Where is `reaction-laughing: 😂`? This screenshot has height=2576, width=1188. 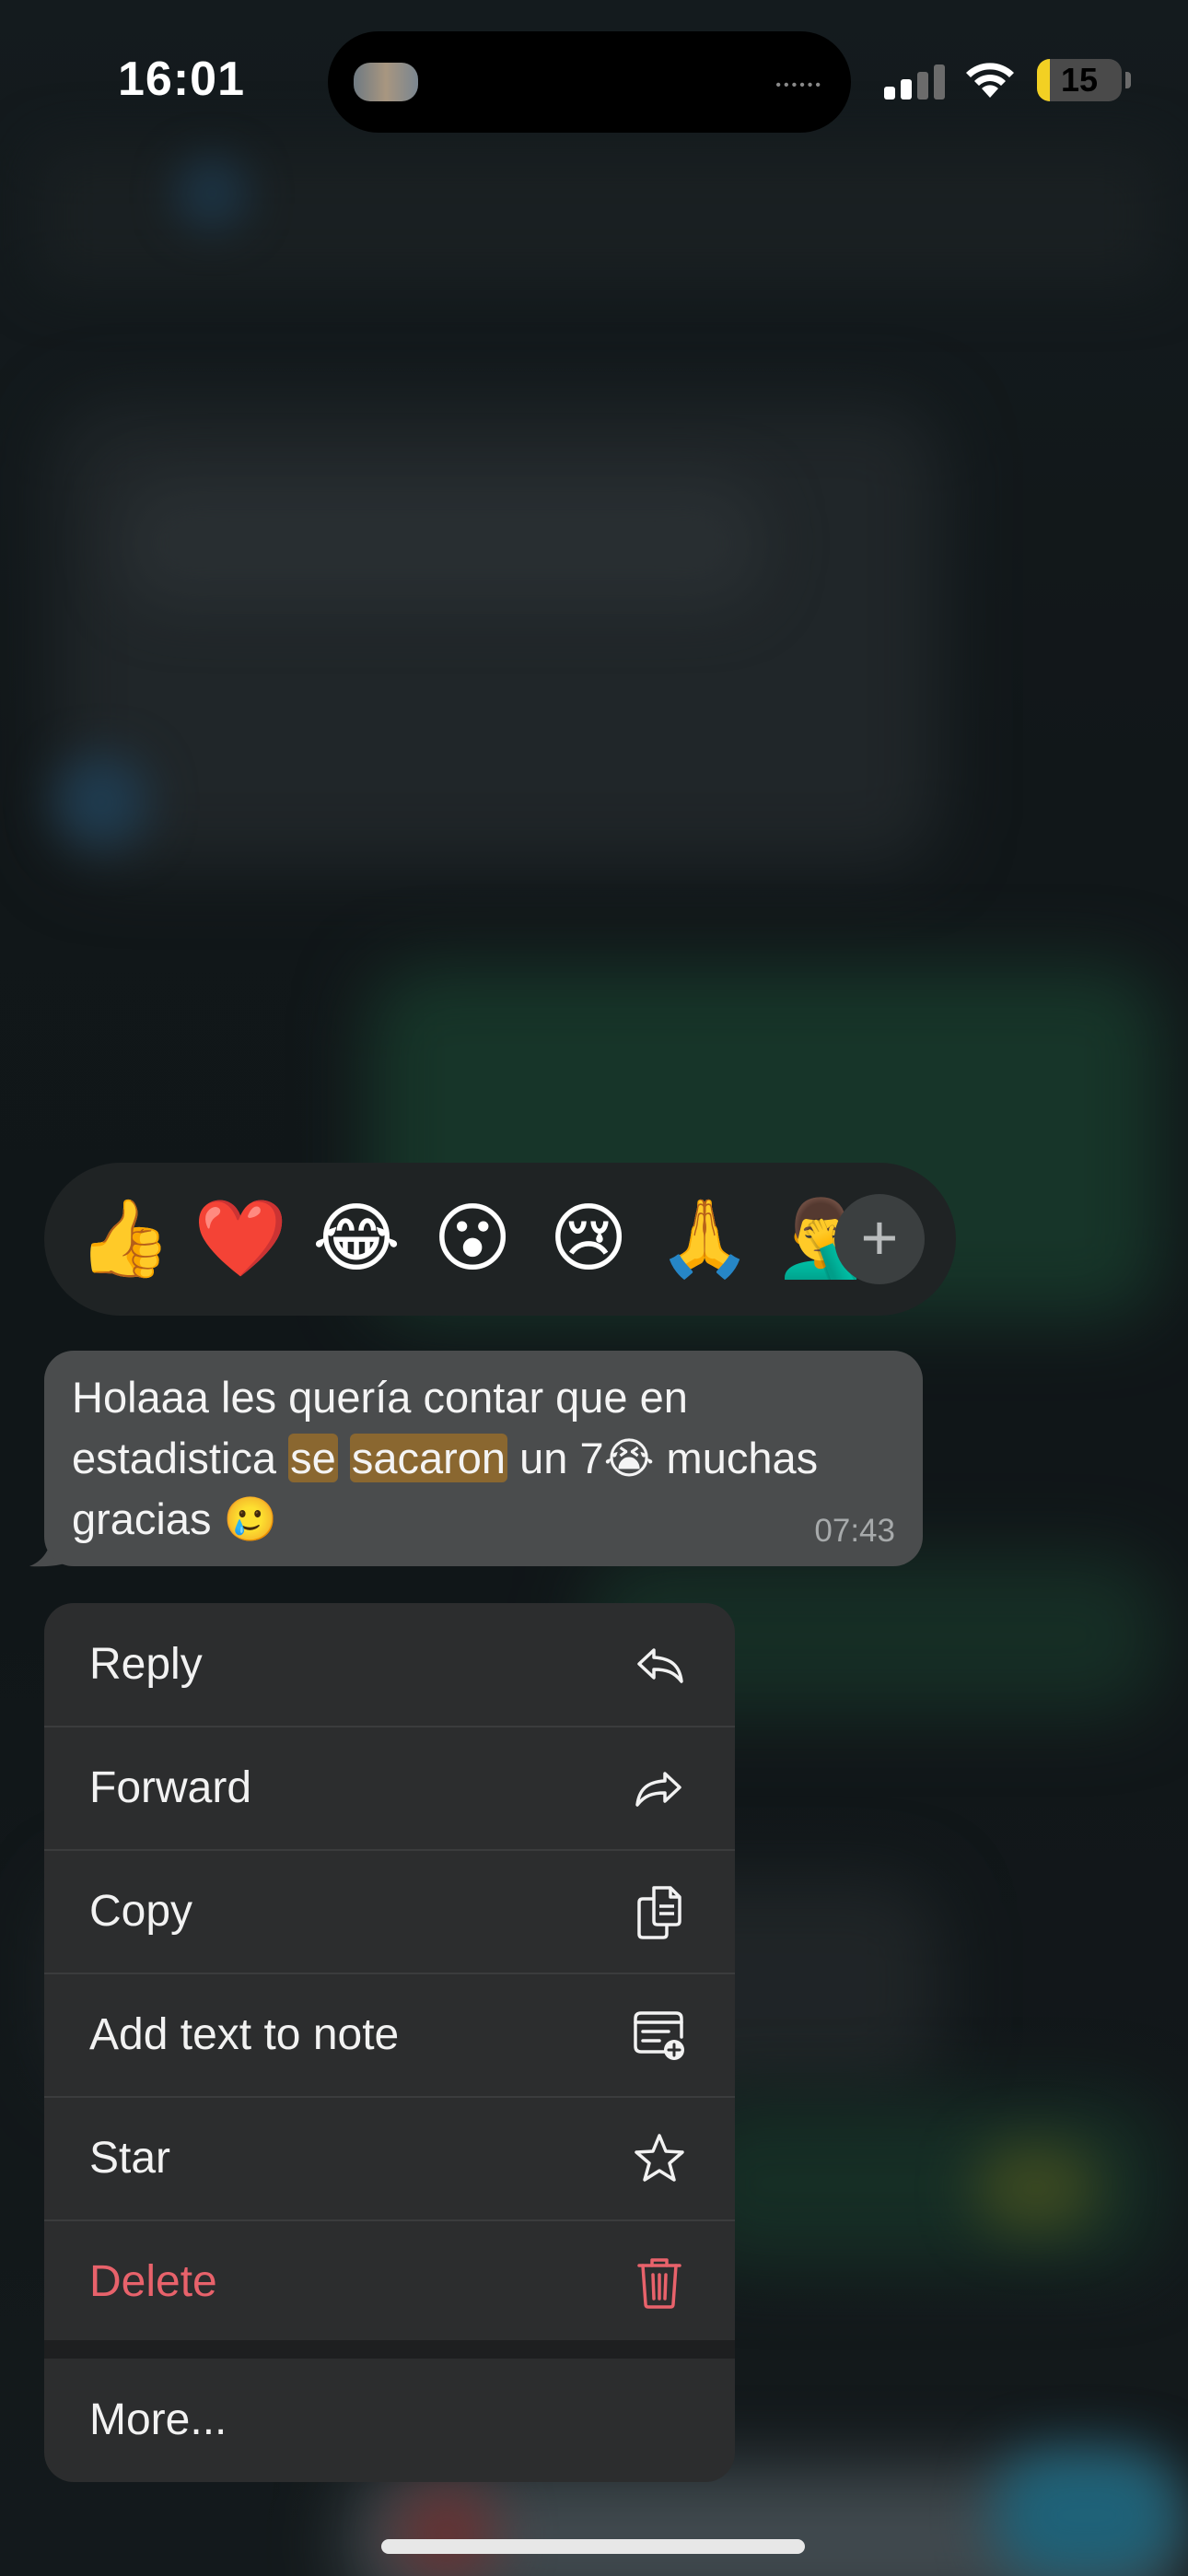
reaction-laughing: 😂 is located at coordinates (356, 1239).